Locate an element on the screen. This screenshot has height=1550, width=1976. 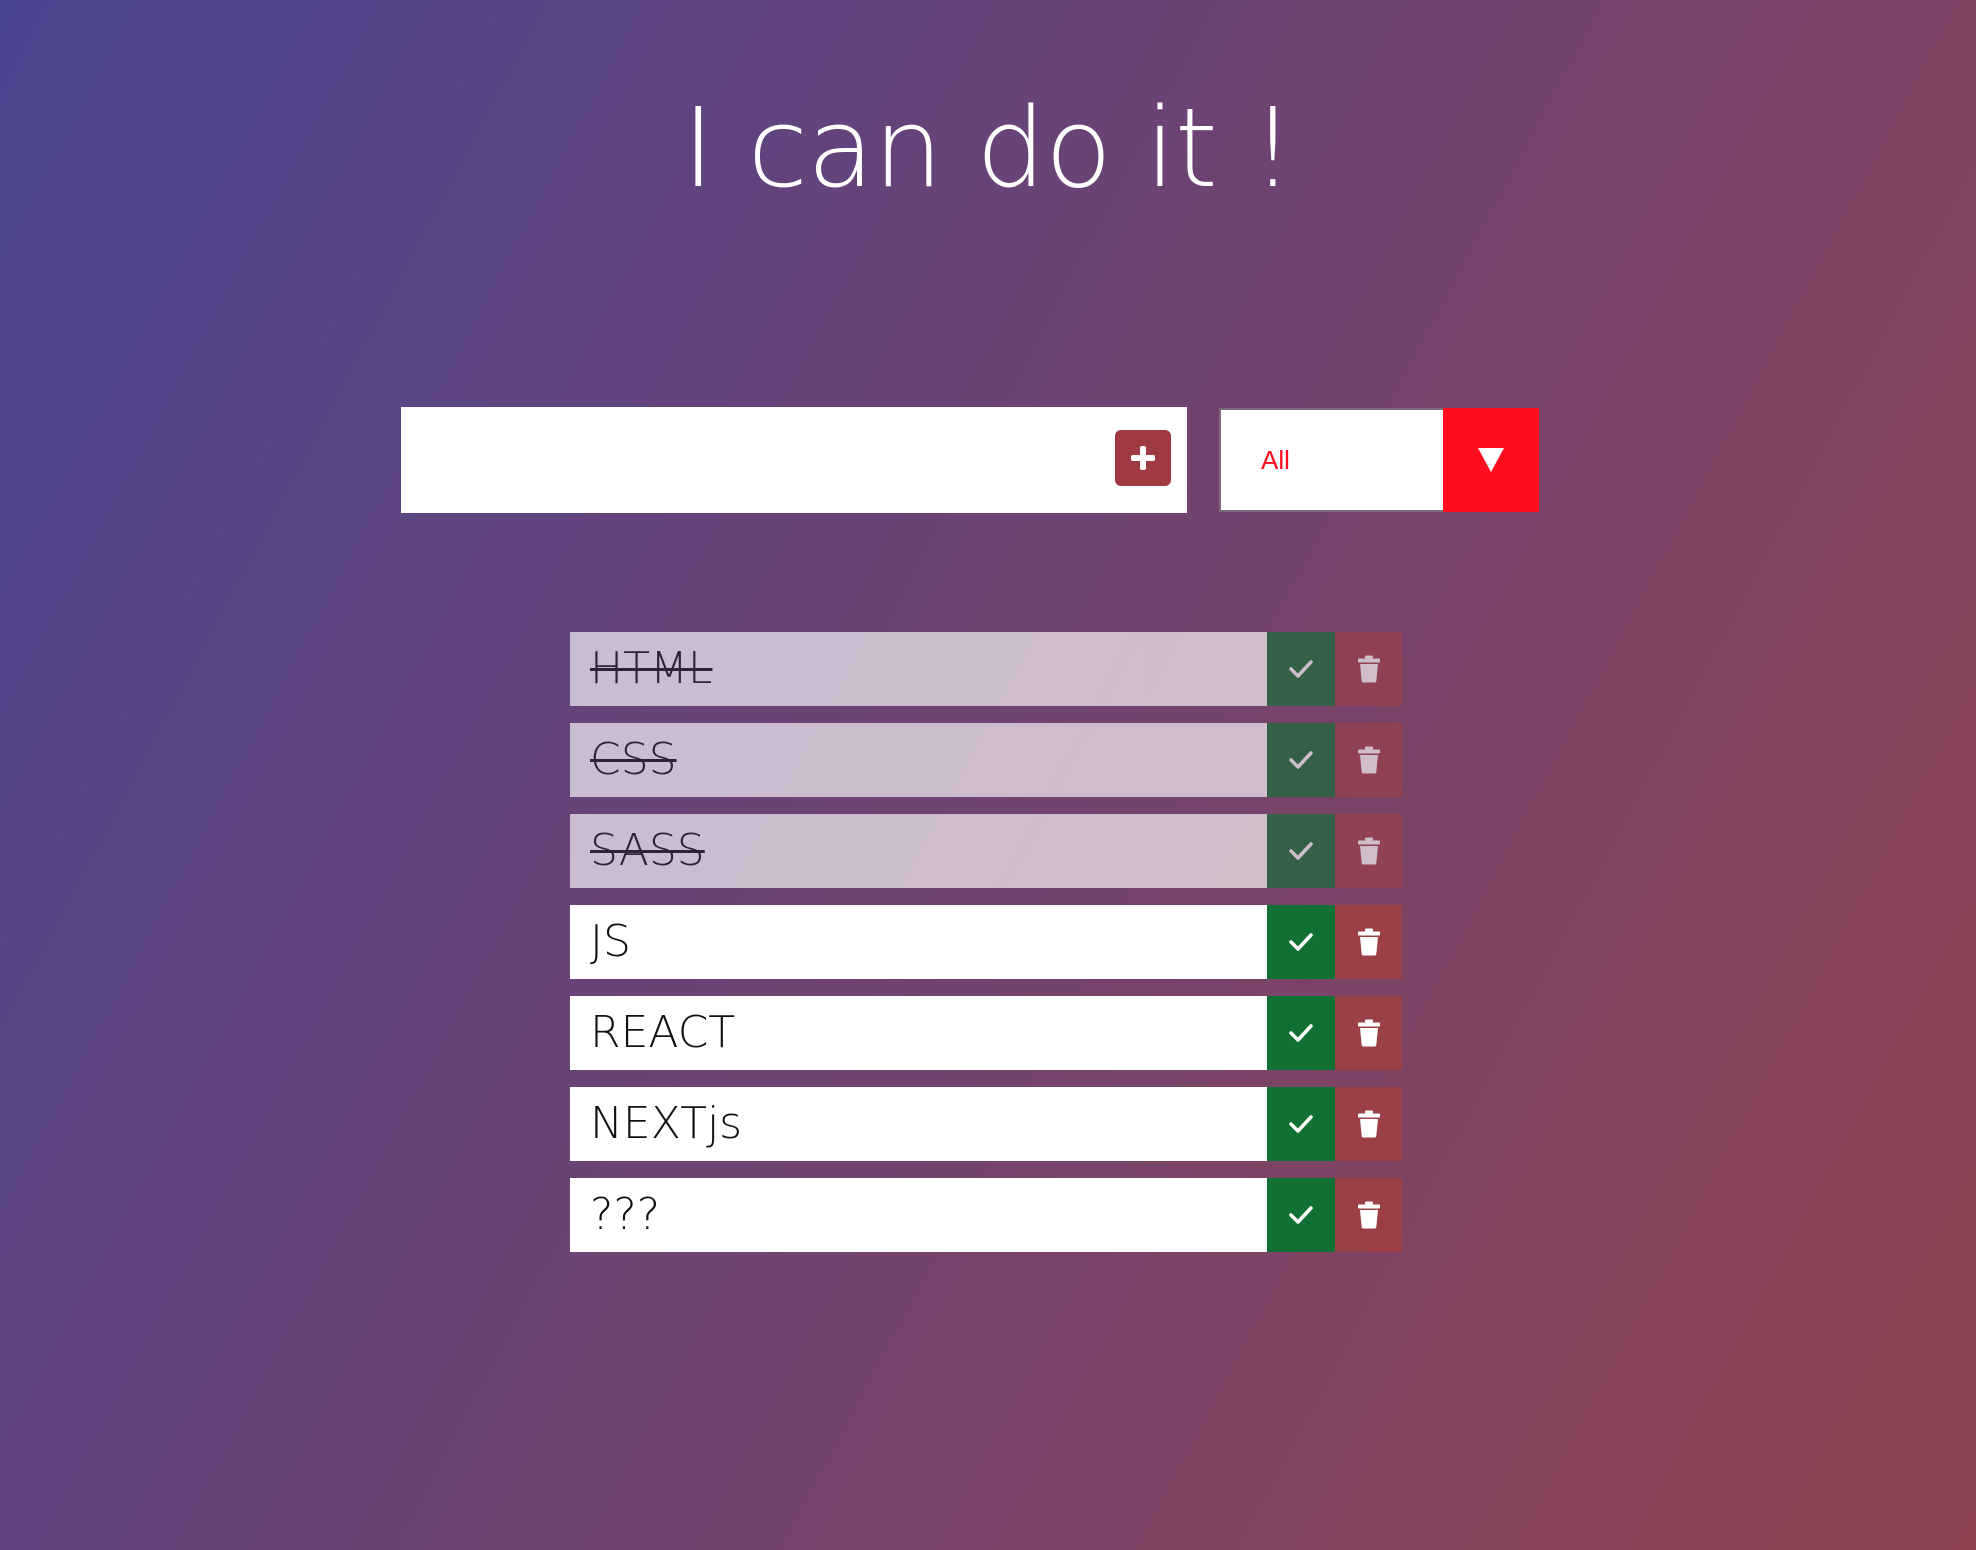
page-title: I can do it ! is located at coordinates (988, 148).